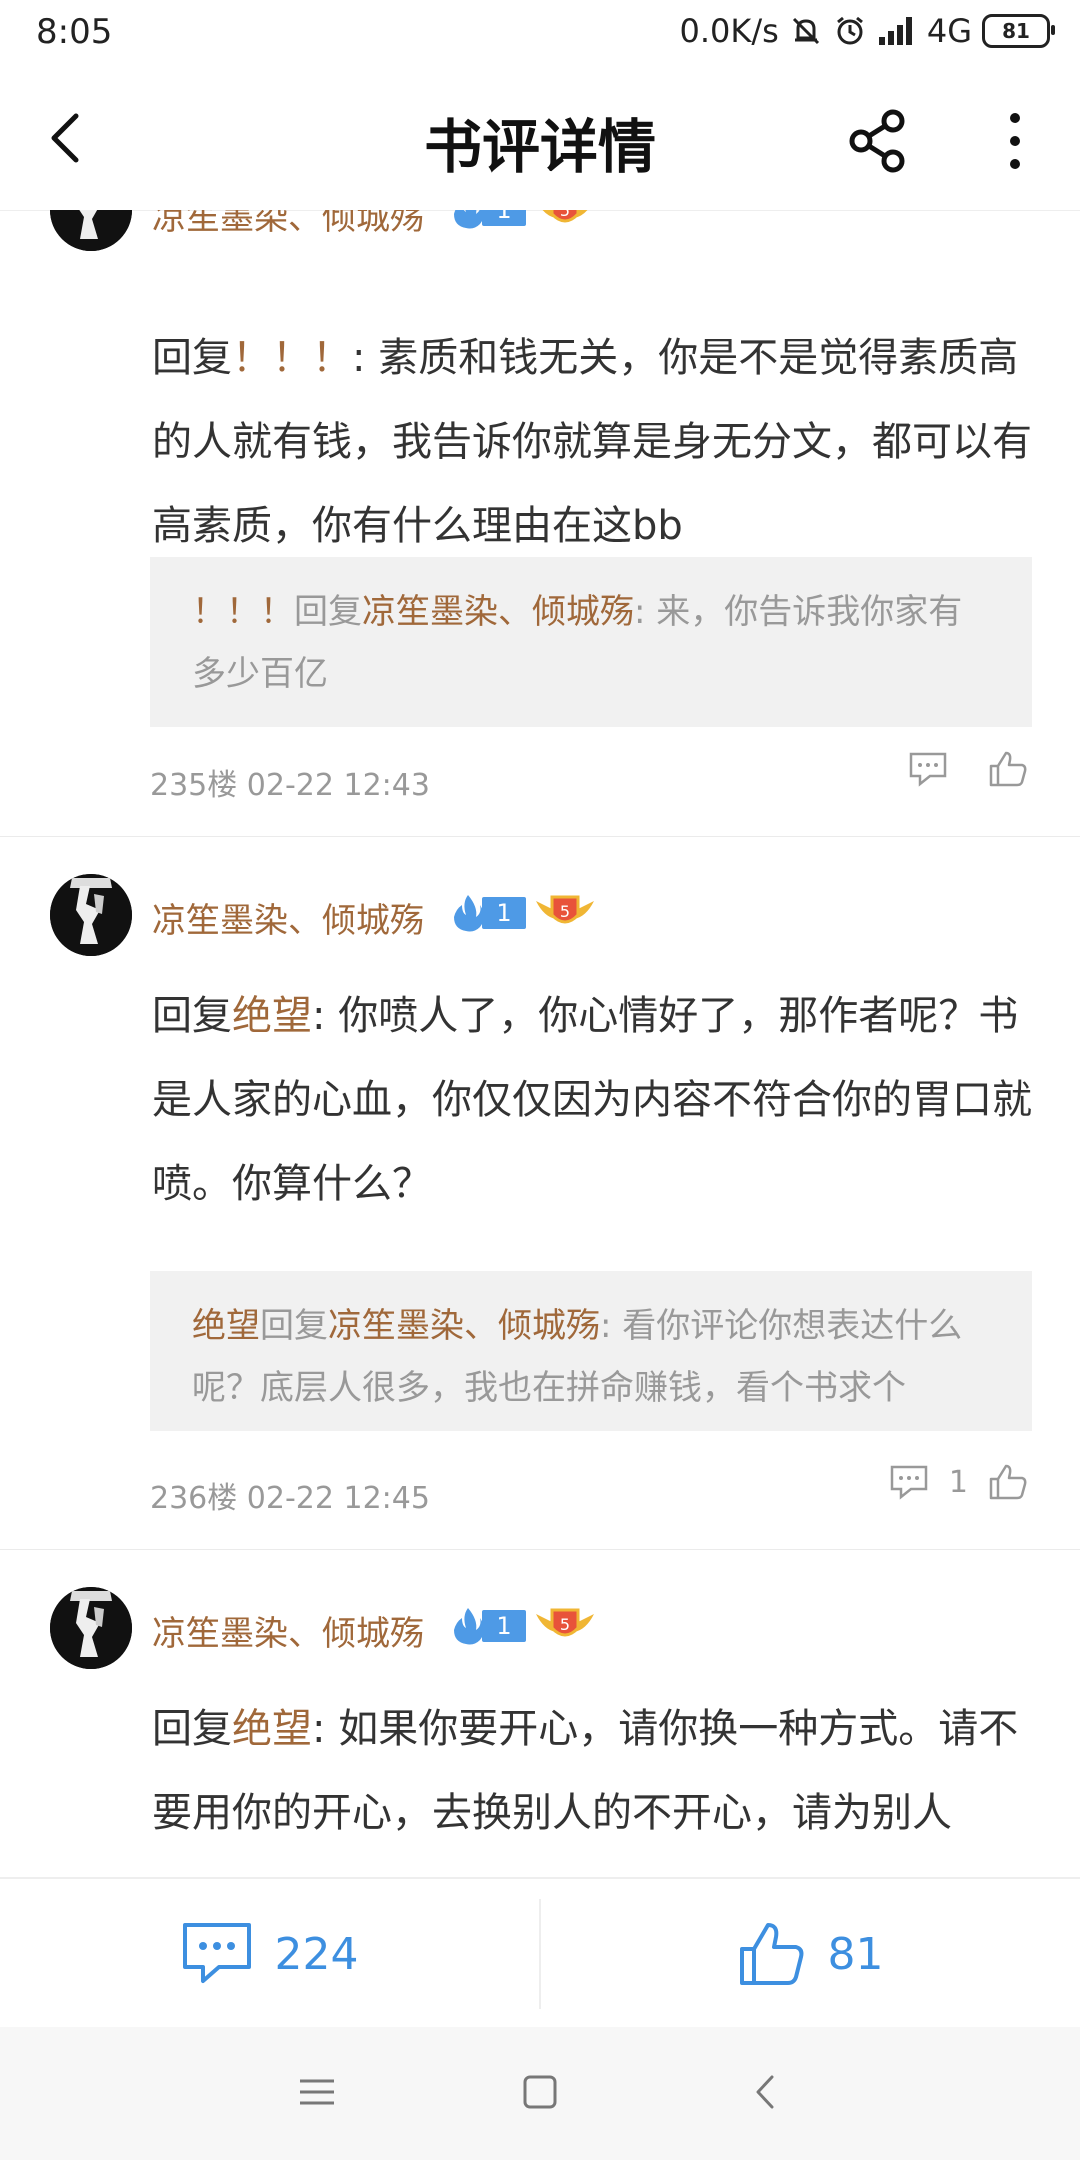 This screenshot has width=1080, height=2160. I want to click on system-nav-bar, so click(540, 2093).